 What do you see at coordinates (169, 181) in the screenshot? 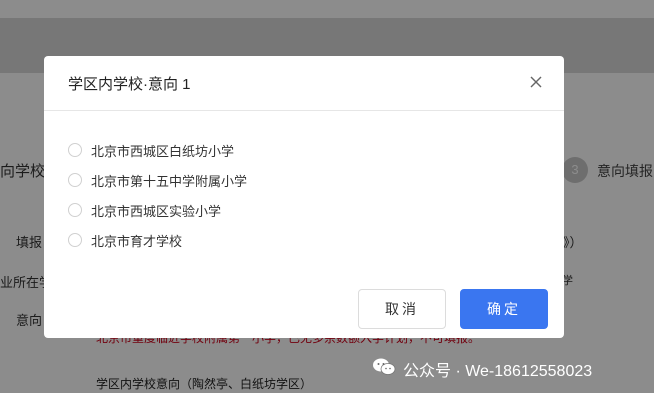
I see `option-label: 北京市第十五中学附属小学` at bounding box center [169, 181].